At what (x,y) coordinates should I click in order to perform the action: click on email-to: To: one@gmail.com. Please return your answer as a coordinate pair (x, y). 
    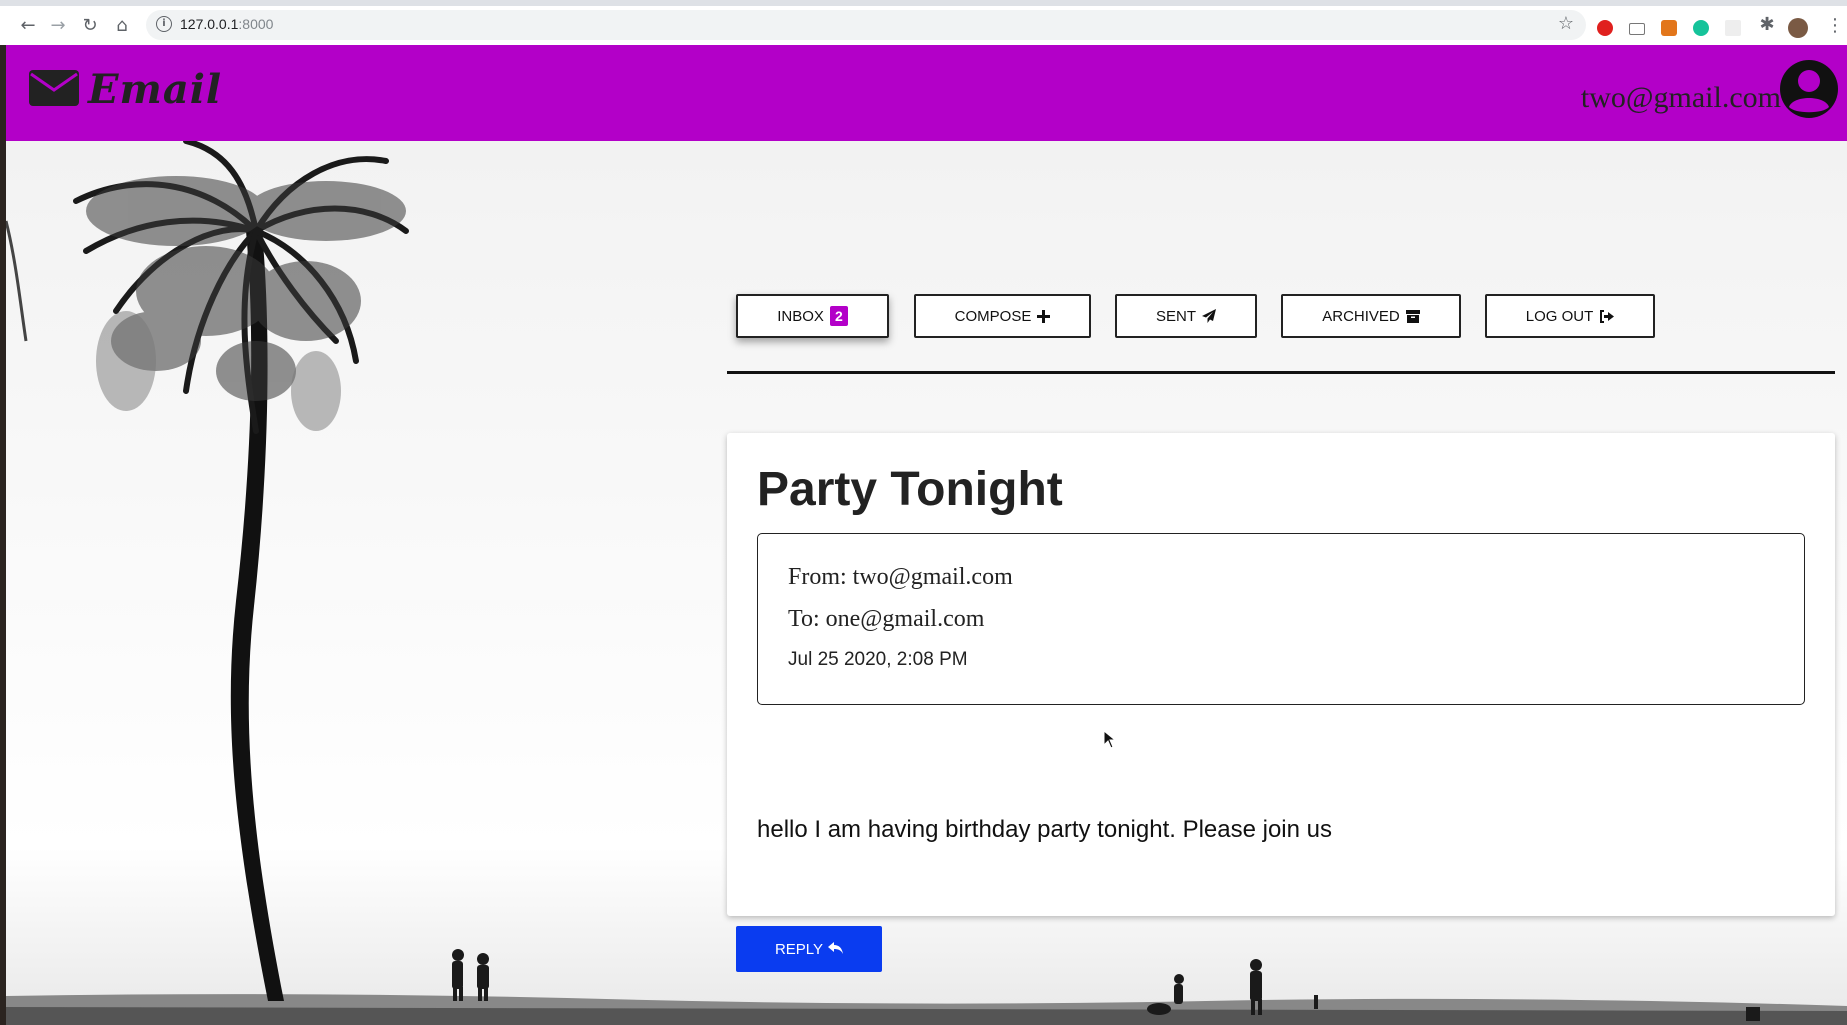
    Looking at the image, I should click on (886, 619).